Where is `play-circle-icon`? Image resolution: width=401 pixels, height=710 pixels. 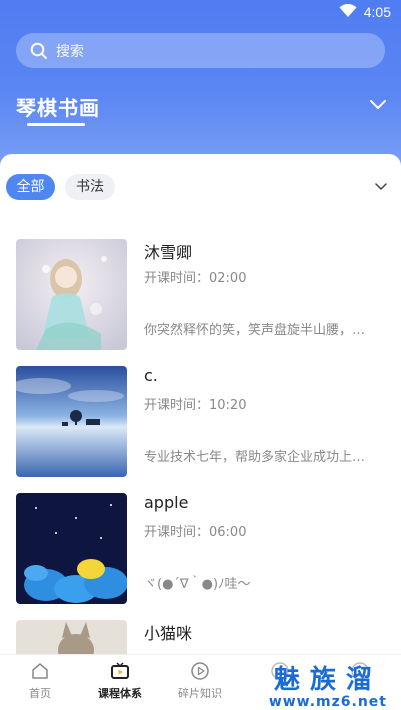 play-circle-icon is located at coordinates (200, 671).